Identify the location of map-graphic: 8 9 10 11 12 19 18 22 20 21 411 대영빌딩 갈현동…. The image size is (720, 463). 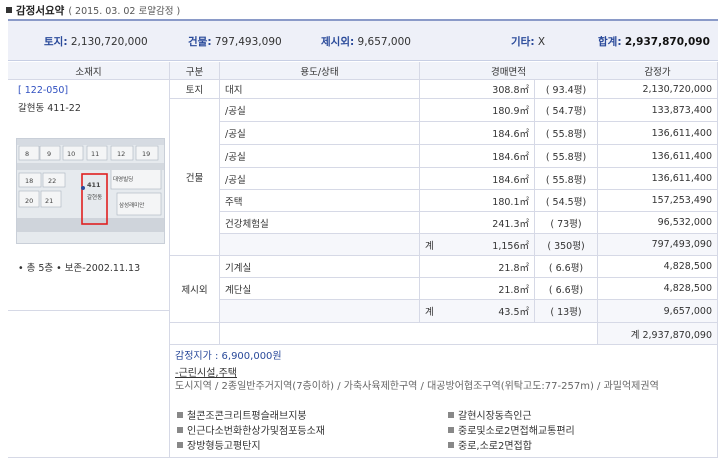
(90, 191).